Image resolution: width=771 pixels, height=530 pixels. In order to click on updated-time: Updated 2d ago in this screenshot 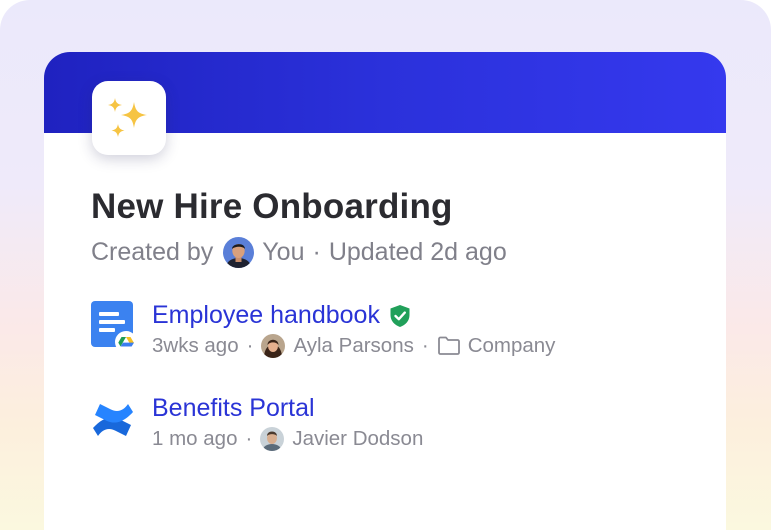, I will do `click(417, 252)`.